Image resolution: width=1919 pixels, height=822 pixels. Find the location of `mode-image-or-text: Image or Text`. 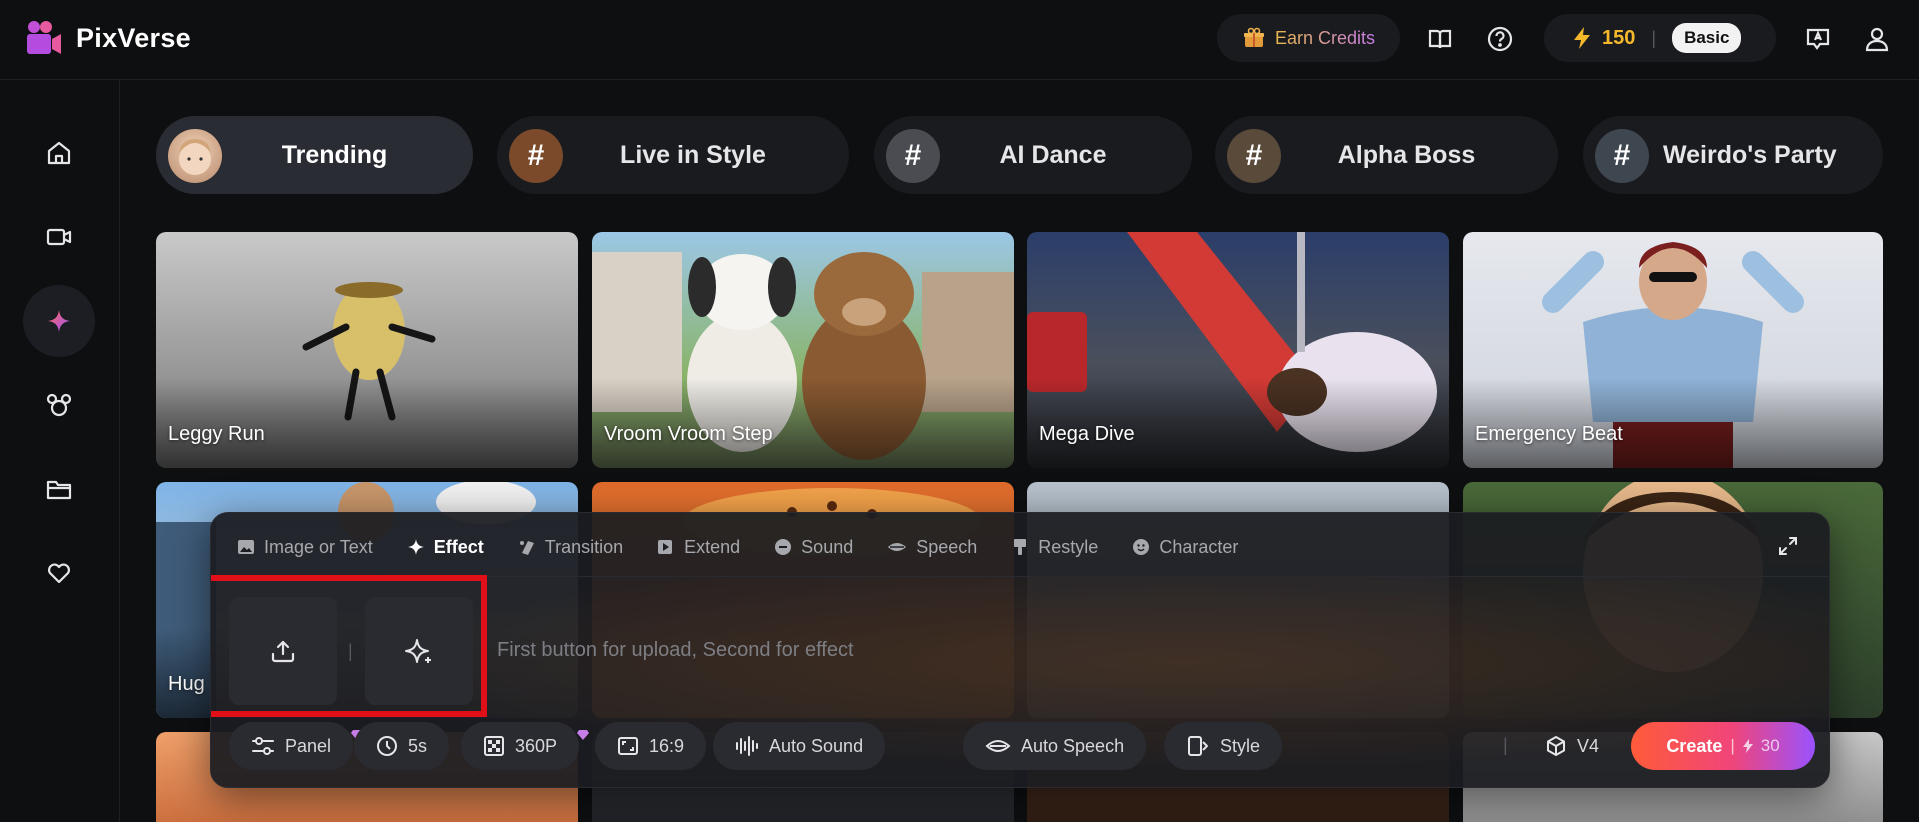

mode-image-or-text: Image or Text is located at coordinates (305, 547).